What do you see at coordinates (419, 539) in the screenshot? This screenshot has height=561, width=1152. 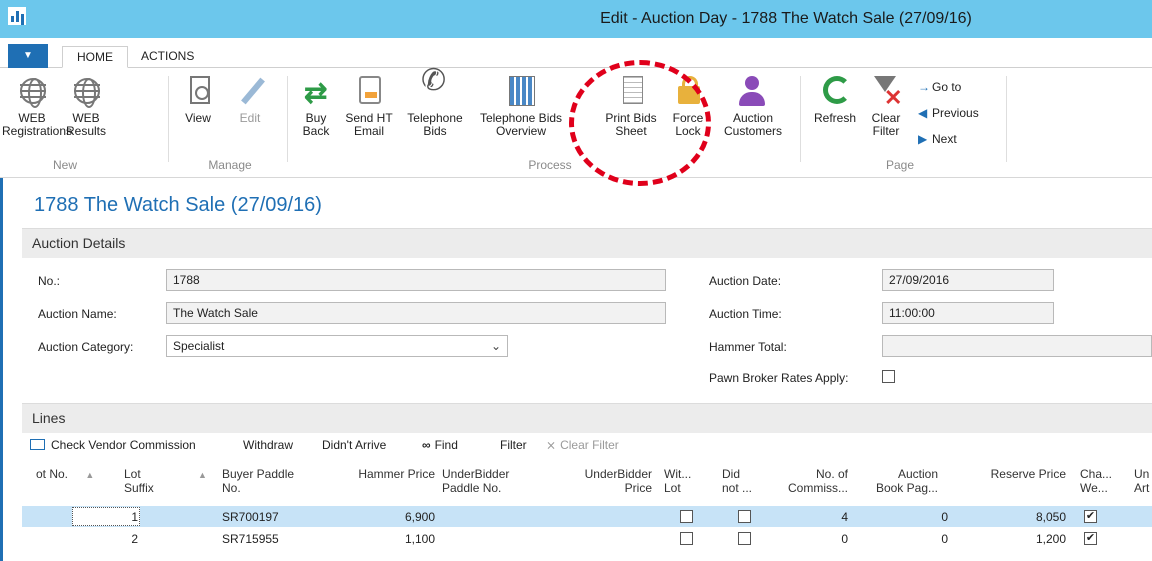 I see `cell-hammer-price: 1,100` at bounding box center [419, 539].